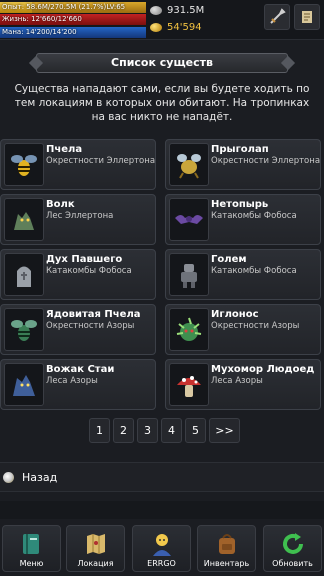 This screenshot has width=324, height=576. What do you see at coordinates (189, 384) in the screenshot?
I see `mushroom-icon` at bounding box center [189, 384].